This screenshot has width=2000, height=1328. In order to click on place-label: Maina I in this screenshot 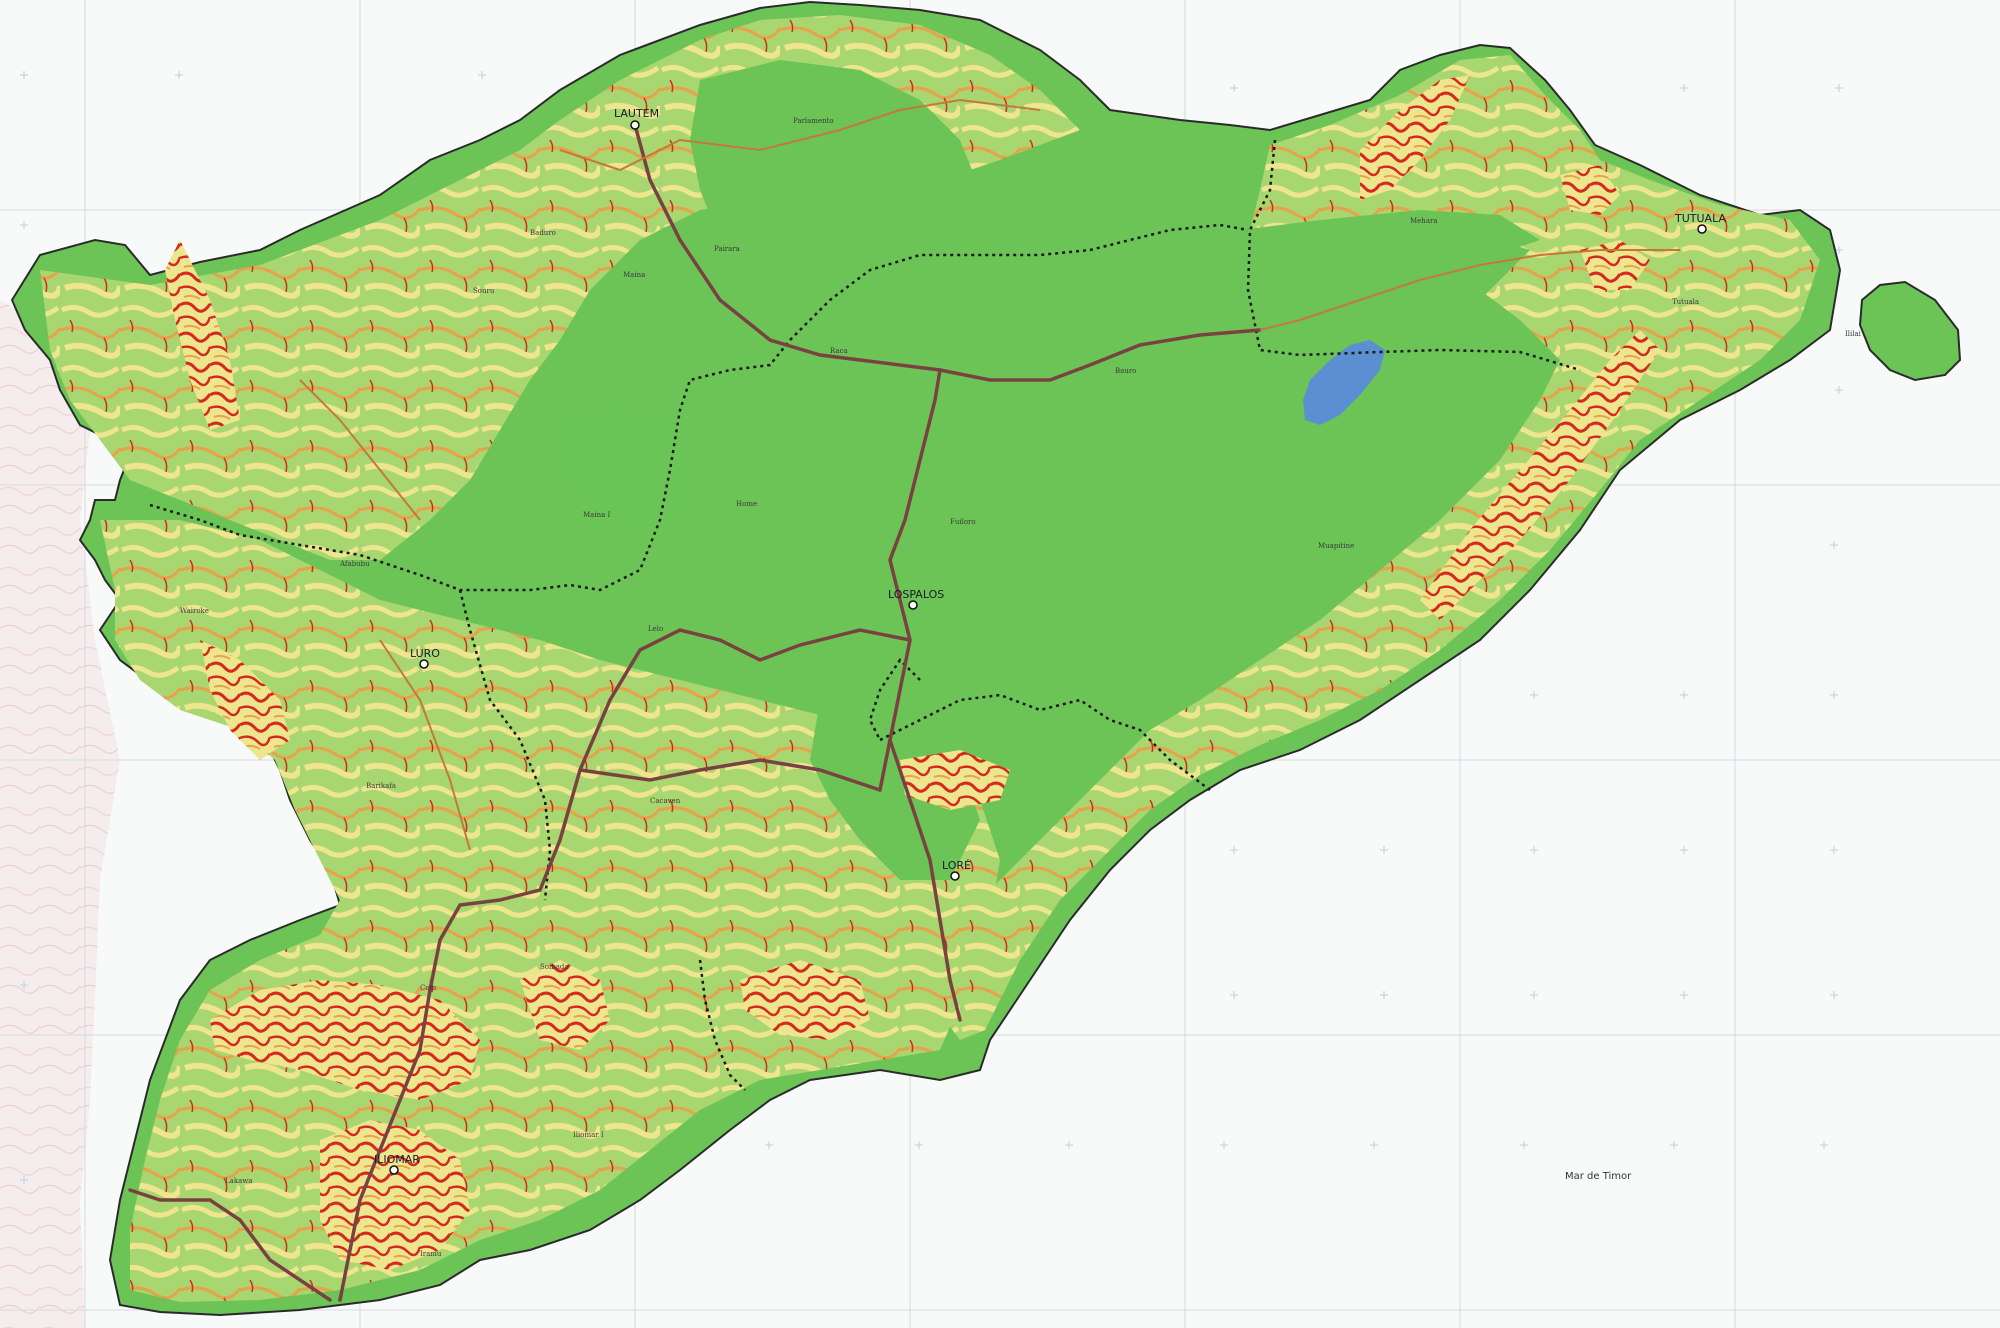, I will do `click(596, 515)`.